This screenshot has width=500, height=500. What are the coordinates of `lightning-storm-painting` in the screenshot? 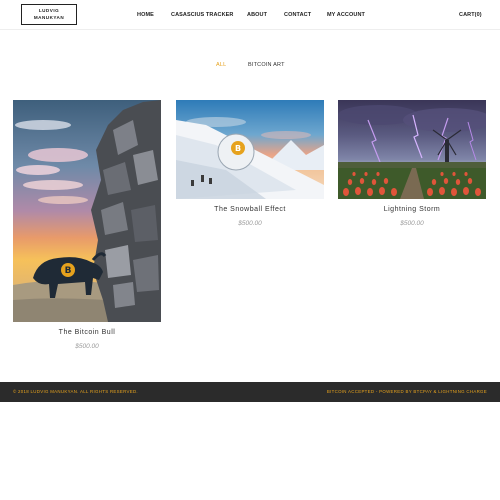 It's located at (412, 149).